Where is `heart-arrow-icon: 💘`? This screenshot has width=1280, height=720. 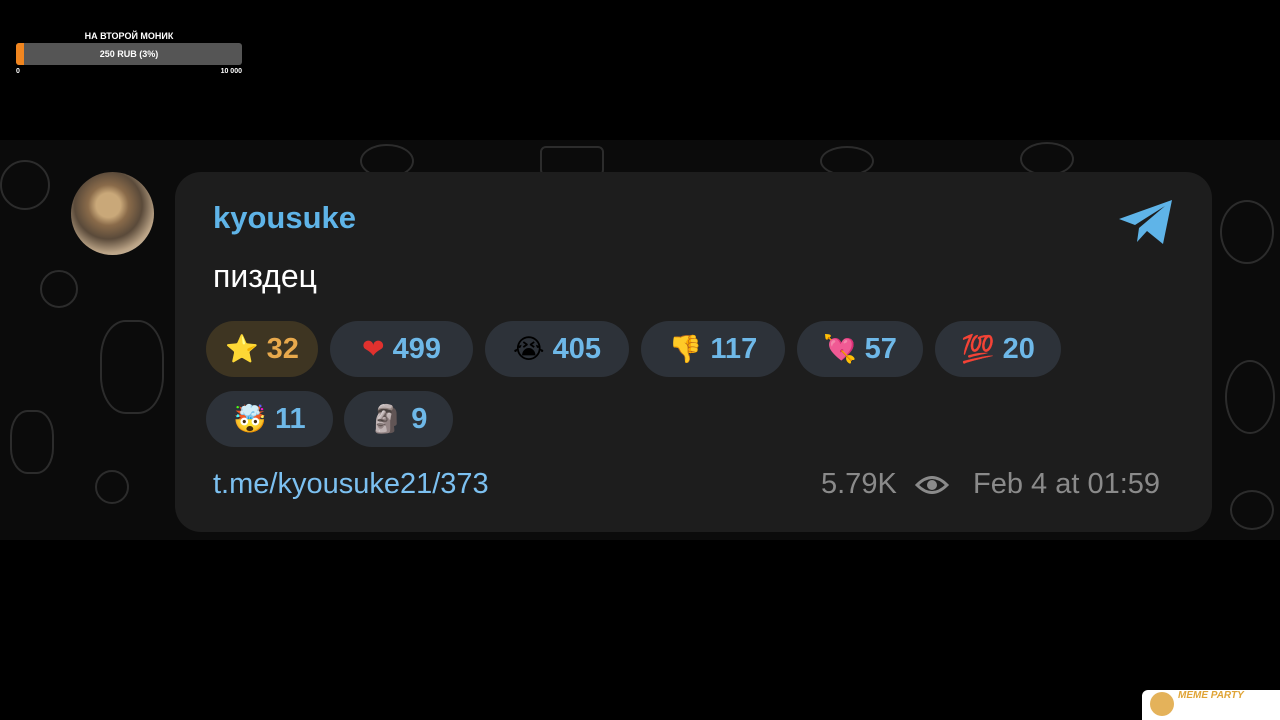
heart-arrow-icon: 💘 is located at coordinates (840, 349).